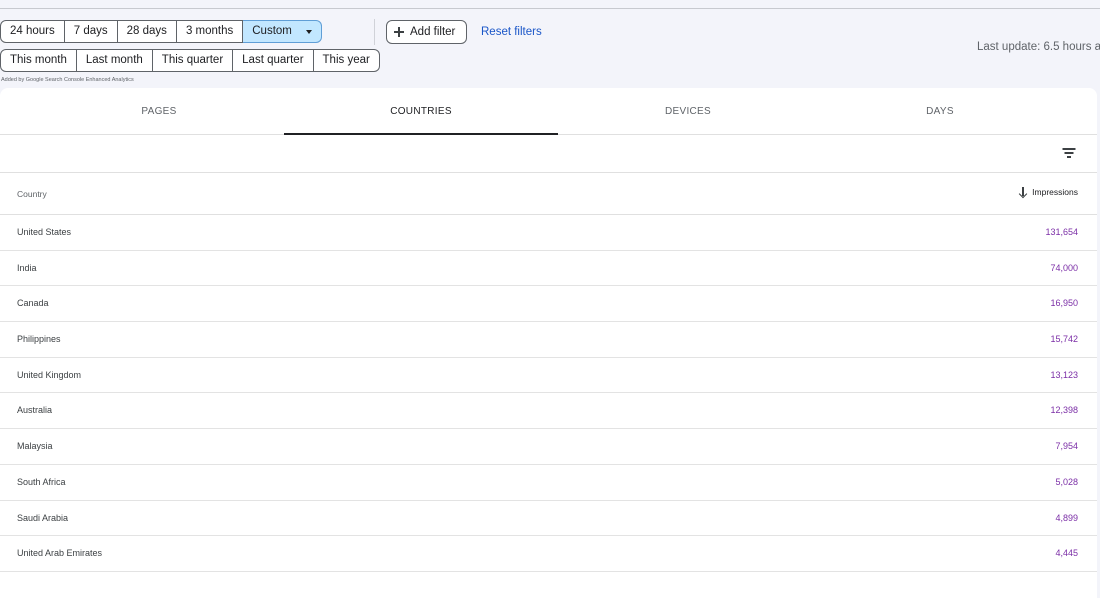 The image size is (1100, 598). What do you see at coordinates (1055, 192) in the screenshot?
I see `column-header-impressions-label: Impressions` at bounding box center [1055, 192].